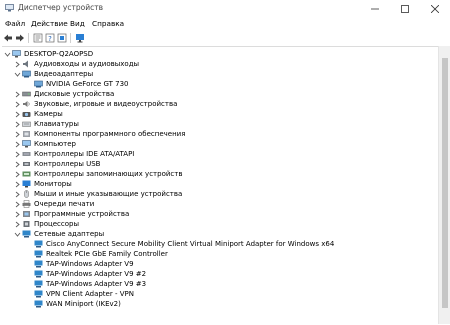 This screenshot has height=325, width=450. What do you see at coordinates (26, 204) in the screenshot?
I see `printer-icon` at bounding box center [26, 204].